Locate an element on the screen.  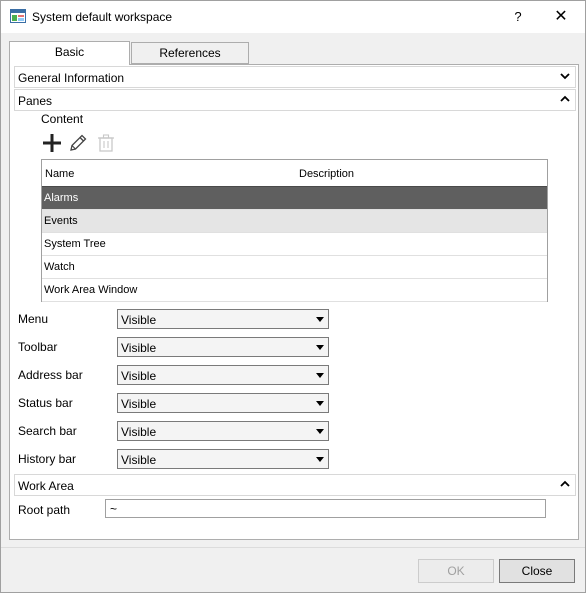
section-label: General Information is located at coordinates (71, 78).